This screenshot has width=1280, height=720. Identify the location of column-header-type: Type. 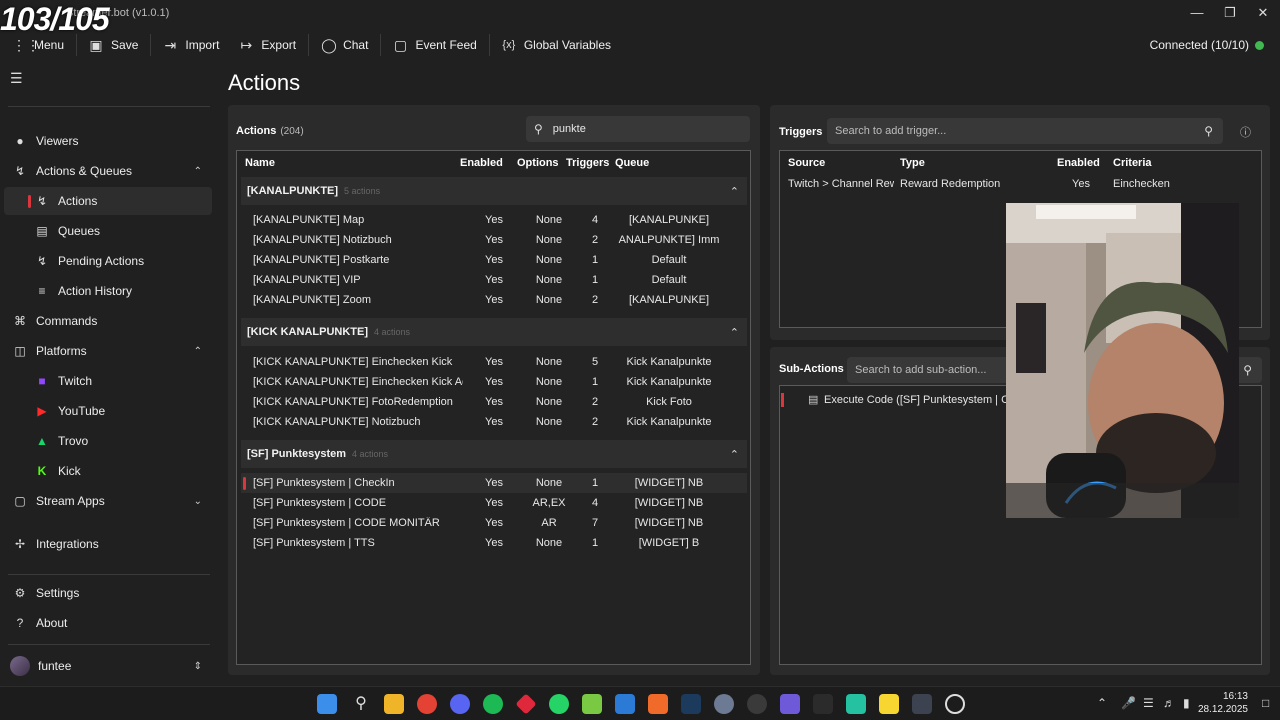
(912, 163).